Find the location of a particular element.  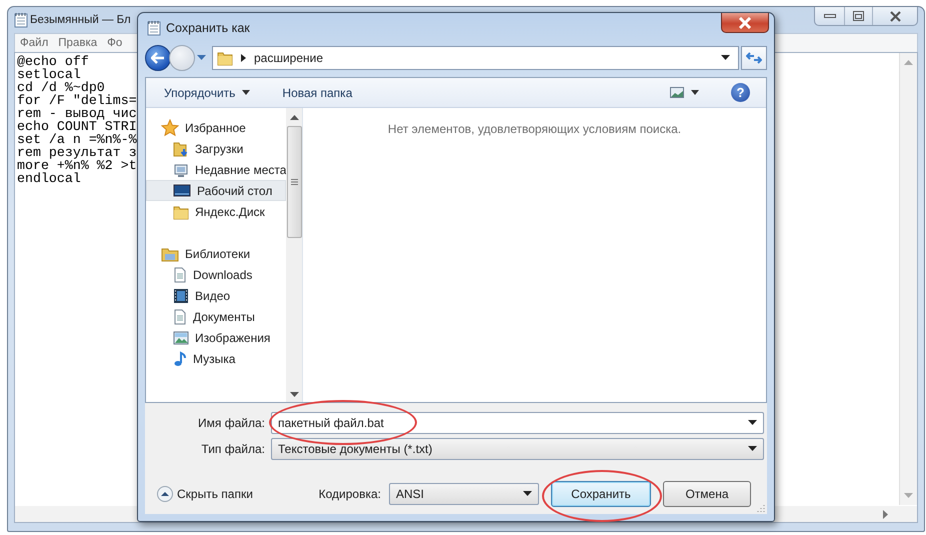

save-button: Сохранить is located at coordinates (601, 494).